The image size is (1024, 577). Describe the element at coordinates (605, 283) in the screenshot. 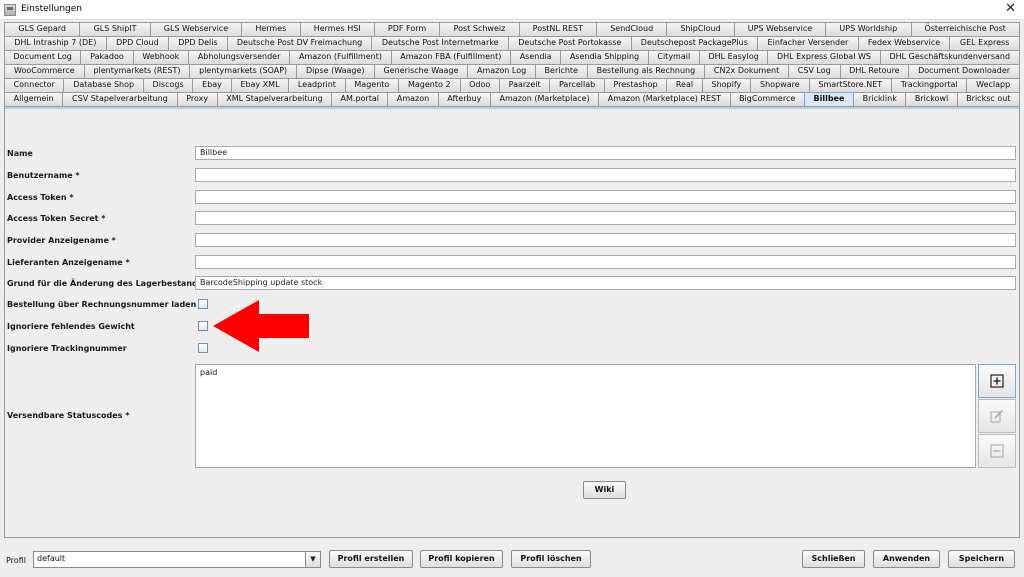

I see `grund-field: BarcodeShipping update stock` at that location.